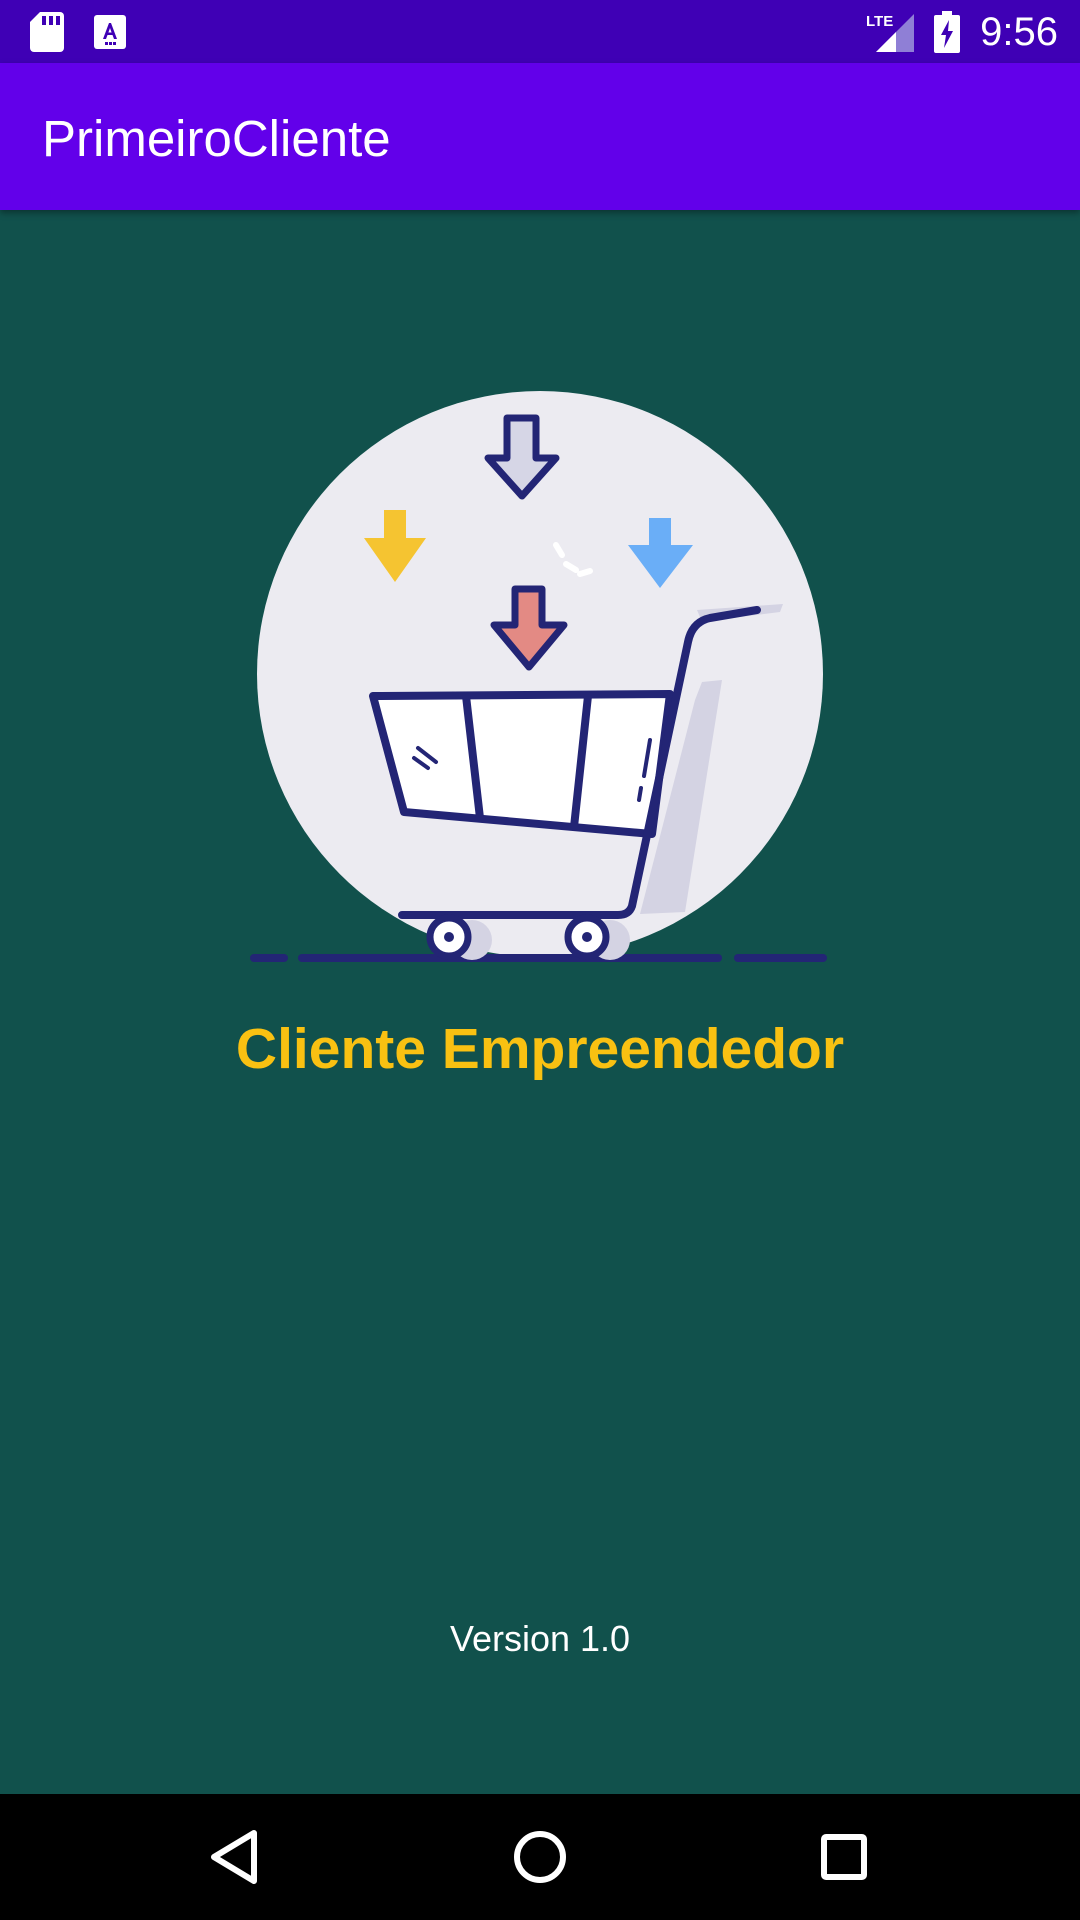 The height and width of the screenshot is (1920, 1080). What do you see at coordinates (962, 32) in the screenshot?
I see `status-system: LTE 9:56` at bounding box center [962, 32].